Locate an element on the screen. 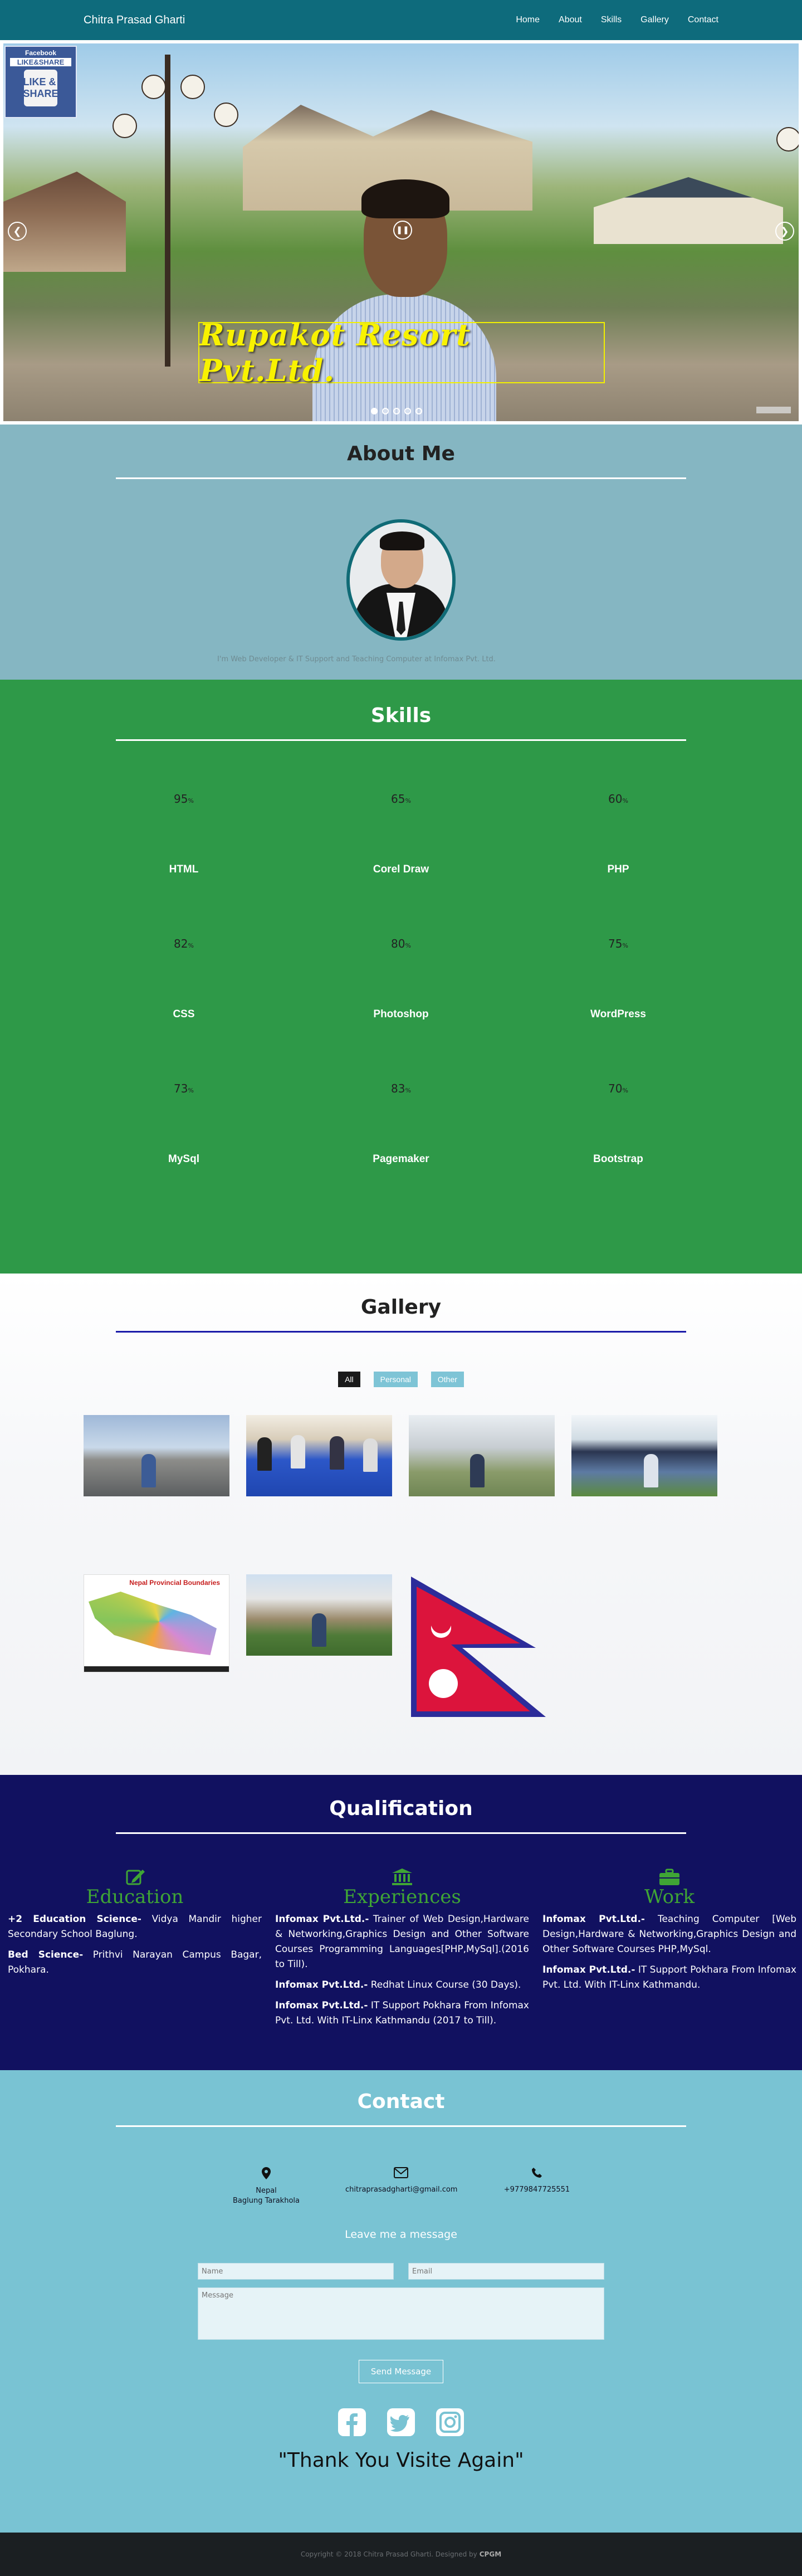  send-message-button: Send Message is located at coordinates (401, 2371).